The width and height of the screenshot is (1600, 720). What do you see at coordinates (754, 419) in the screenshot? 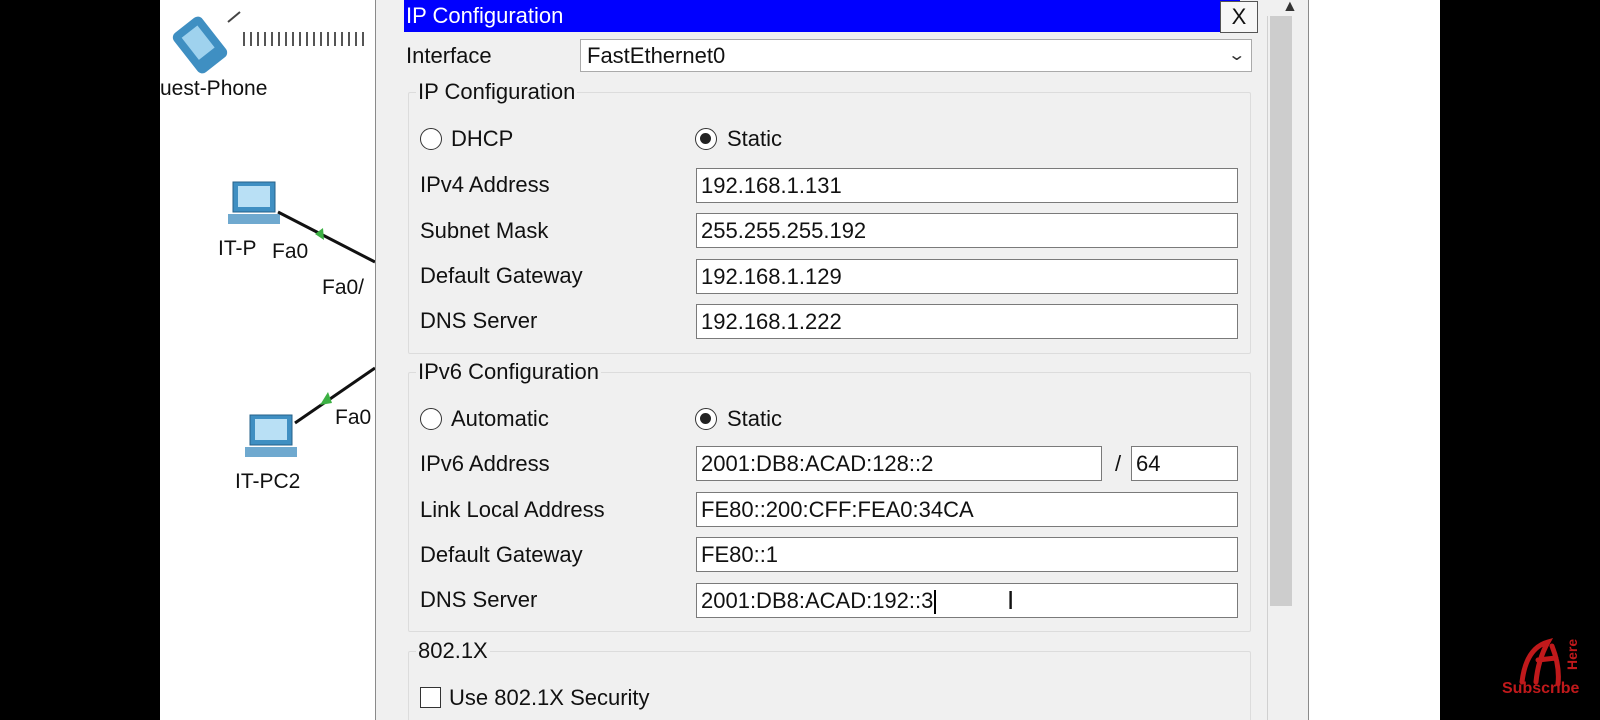
I see `ipv6-static-label: Static` at bounding box center [754, 419].